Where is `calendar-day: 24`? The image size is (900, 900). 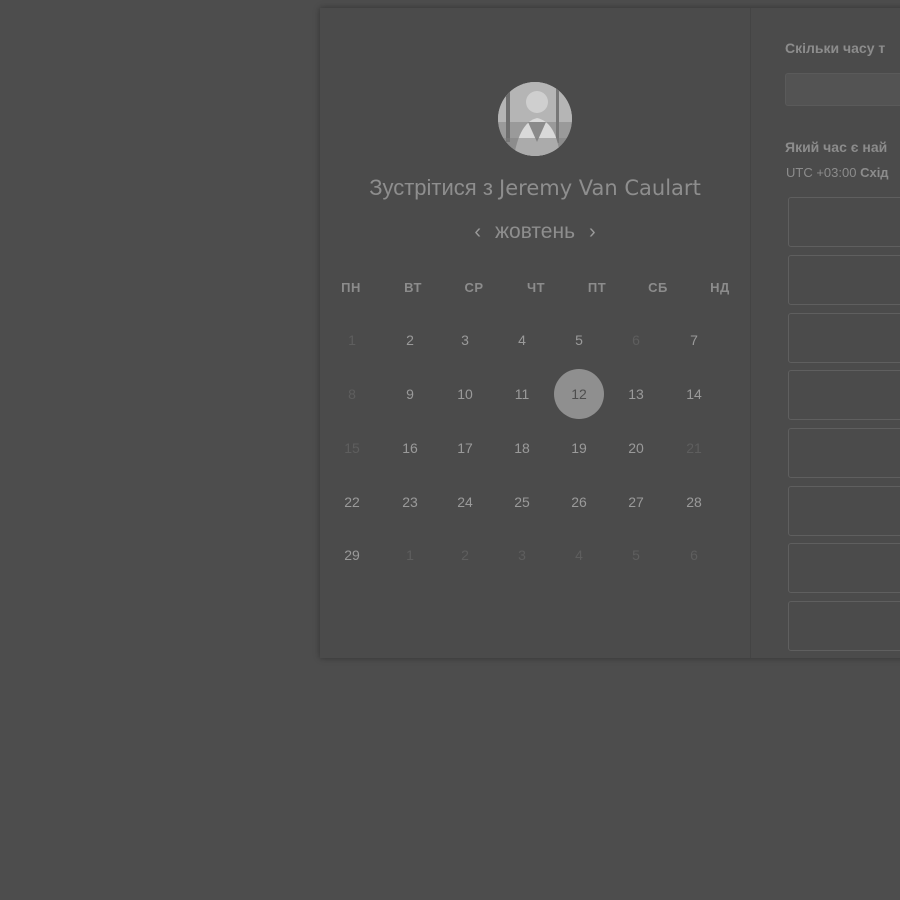 calendar-day: 24 is located at coordinates (465, 502).